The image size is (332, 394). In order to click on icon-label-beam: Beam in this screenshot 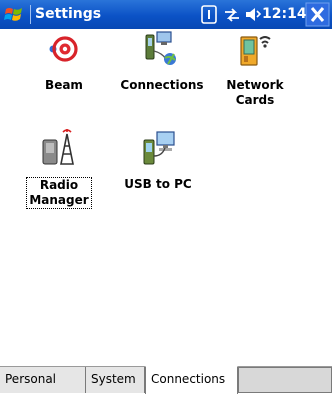, I will do `click(64, 85)`.